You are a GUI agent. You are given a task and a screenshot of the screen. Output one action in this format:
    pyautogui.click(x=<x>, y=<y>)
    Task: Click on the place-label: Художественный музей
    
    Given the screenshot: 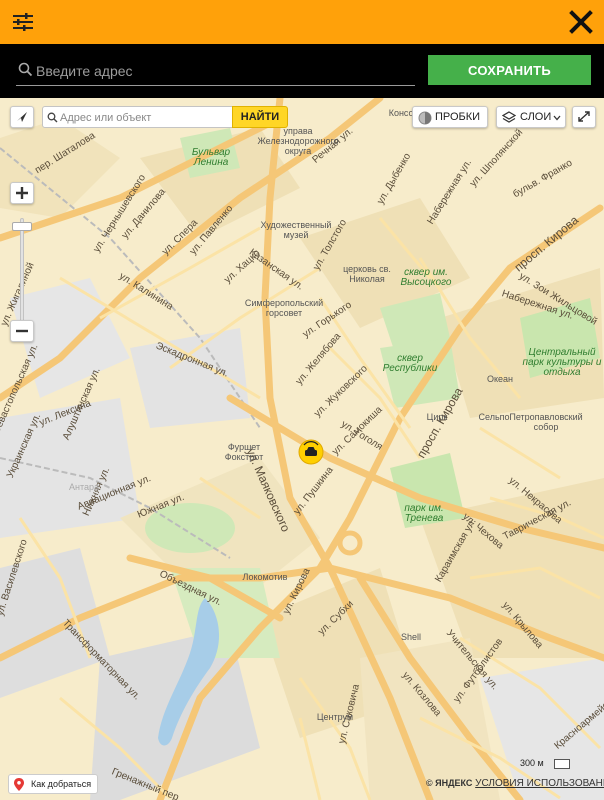 What is the action you would take?
    pyautogui.click(x=296, y=230)
    